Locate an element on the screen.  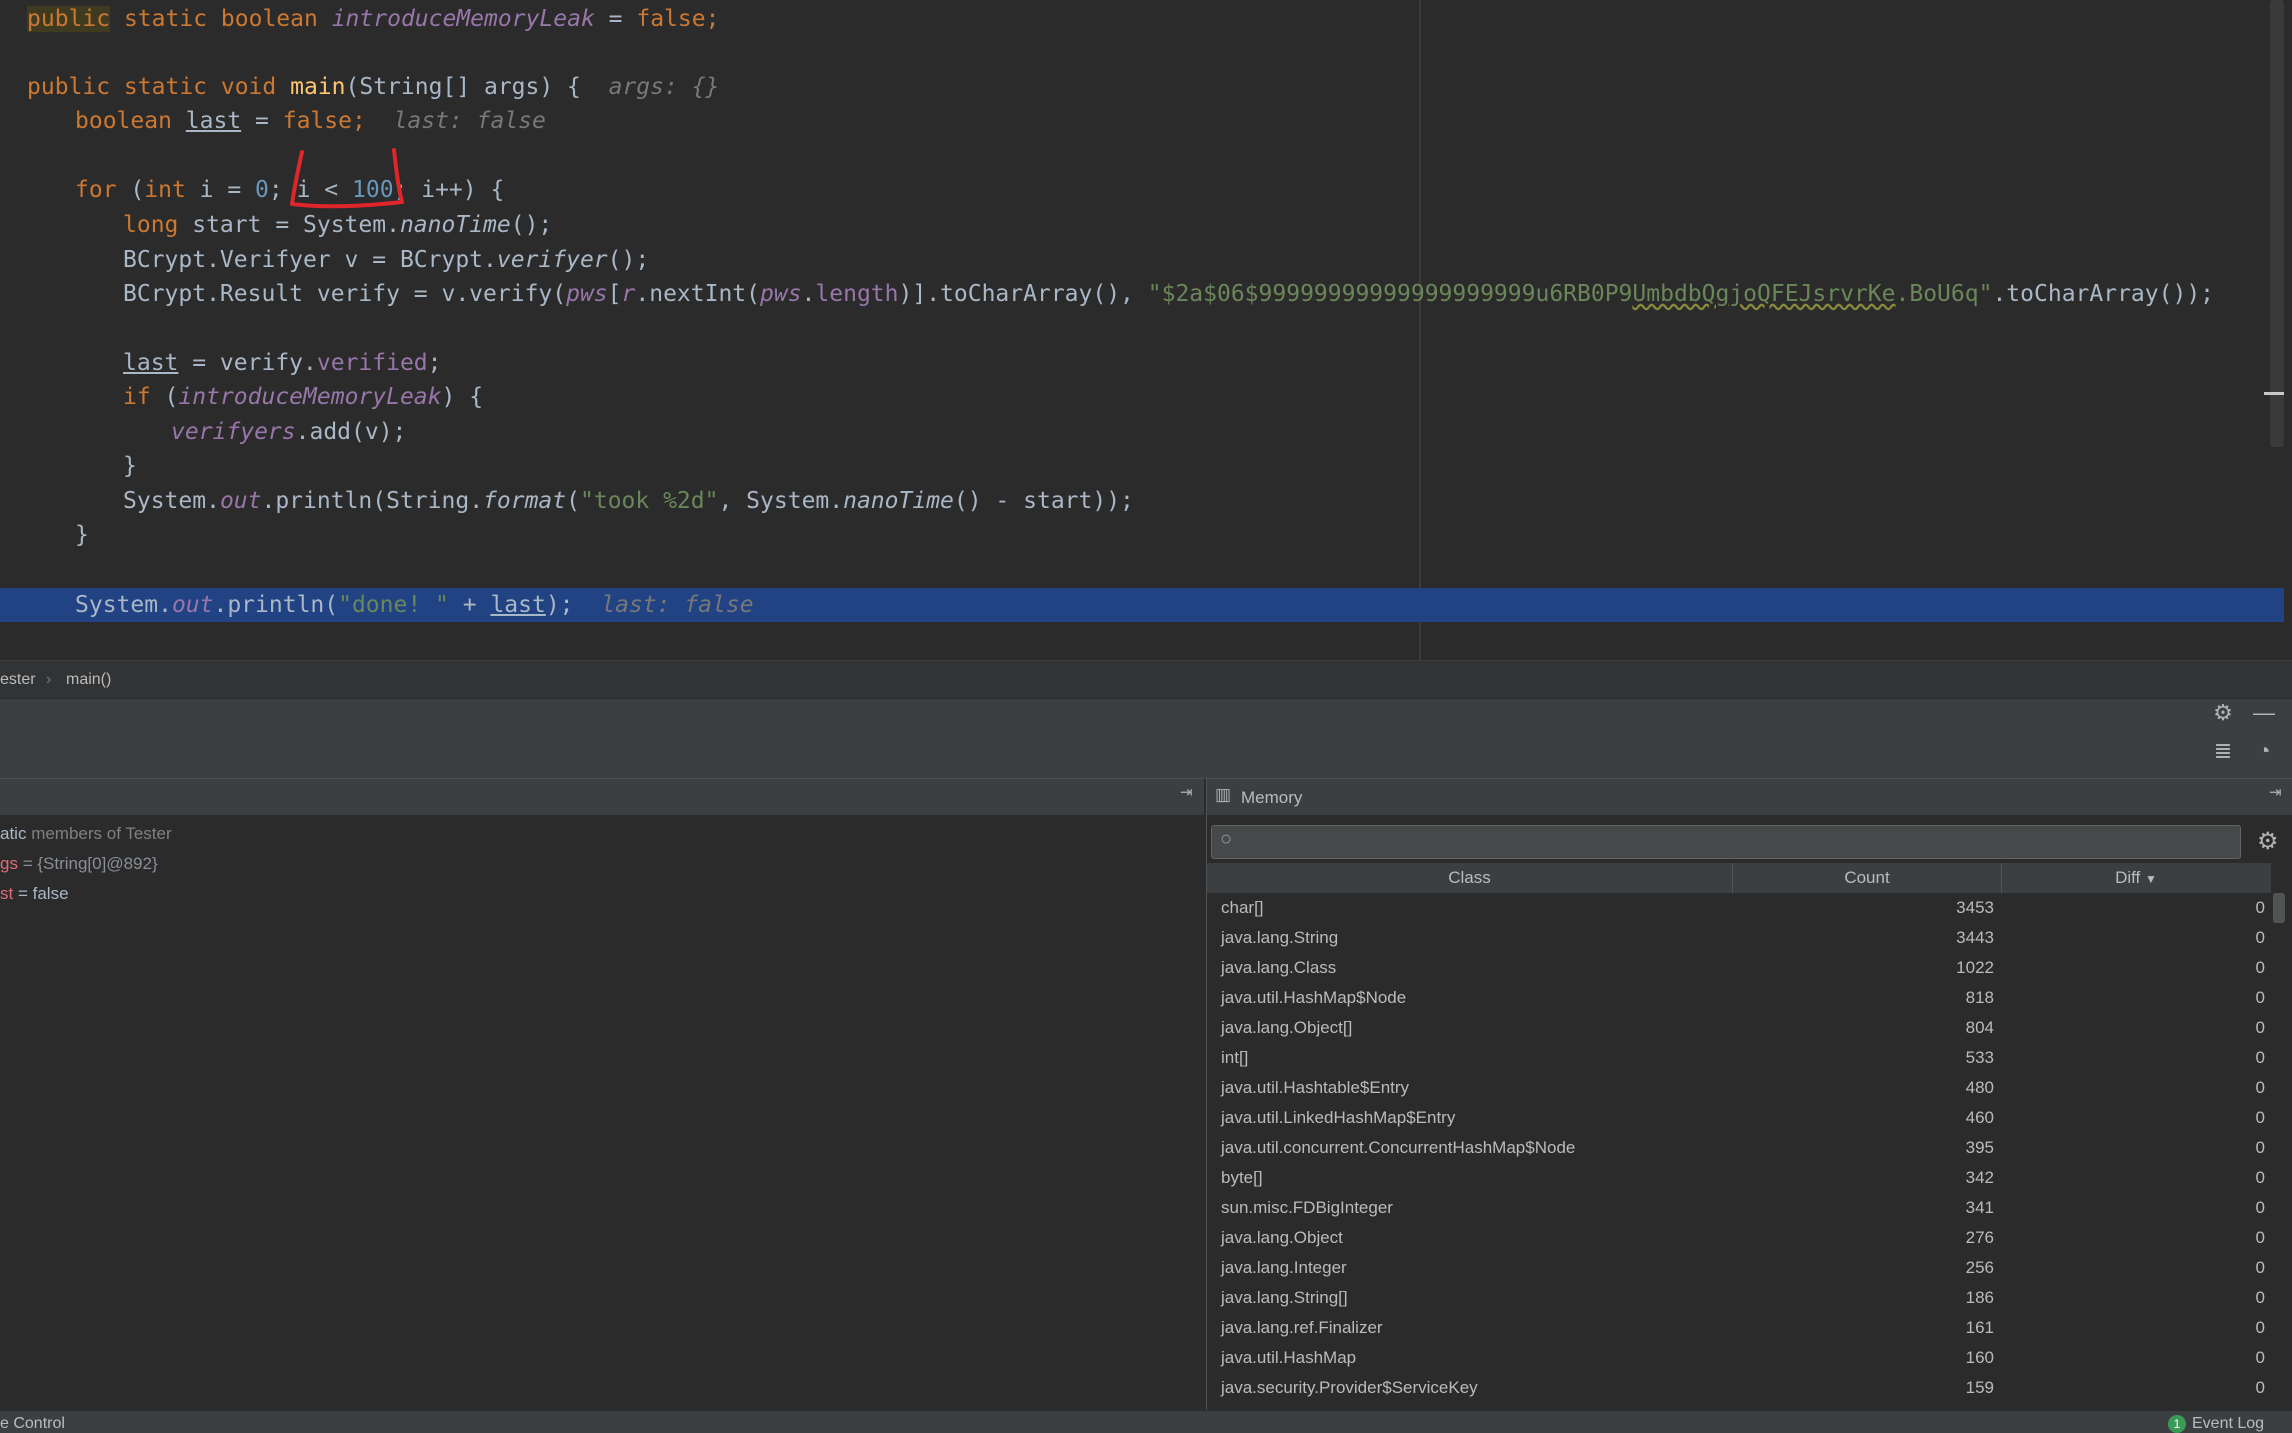
status-bar: e Control 1 Event Log is located at coordinates (1146, 1421).